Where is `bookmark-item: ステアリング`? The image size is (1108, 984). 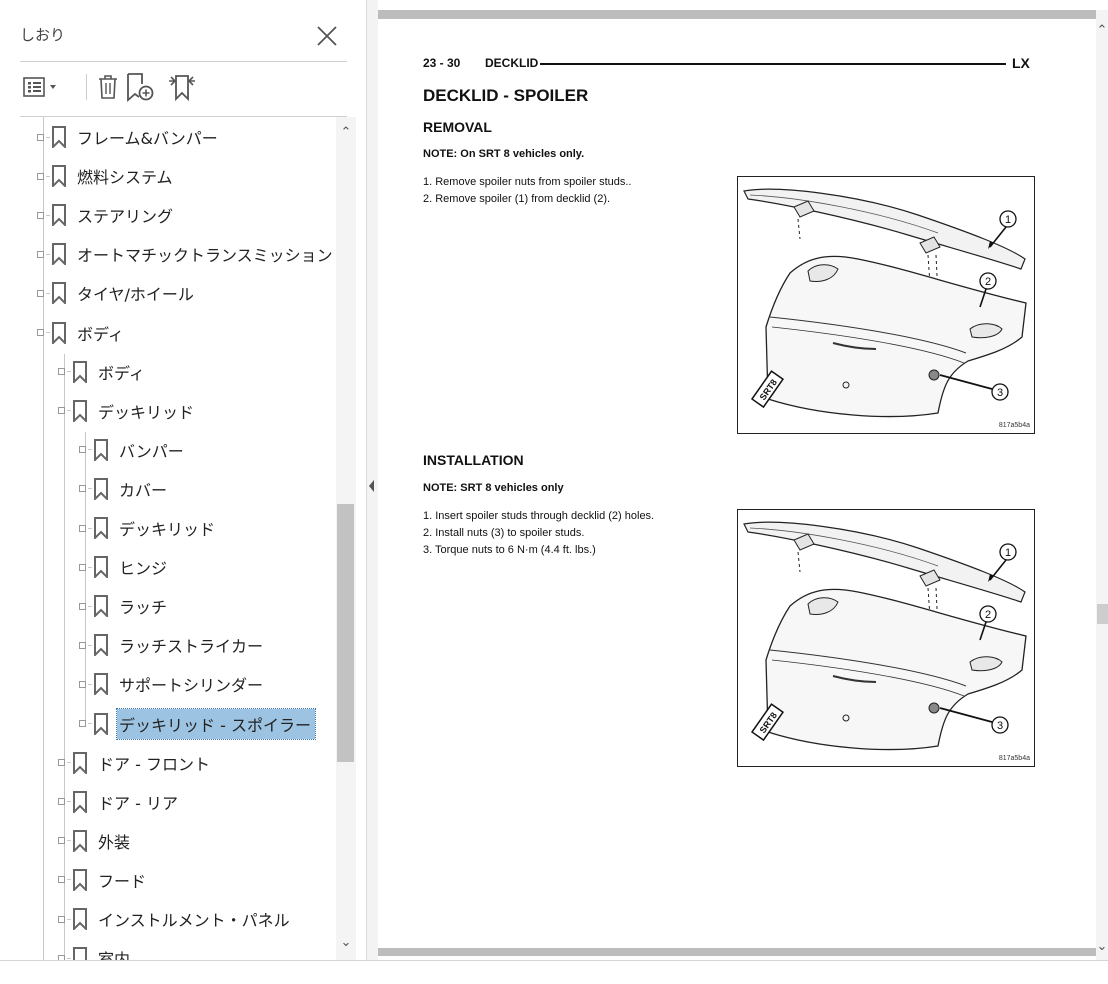
bookmark-item: ステアリング is located at coordinates (107, 215).